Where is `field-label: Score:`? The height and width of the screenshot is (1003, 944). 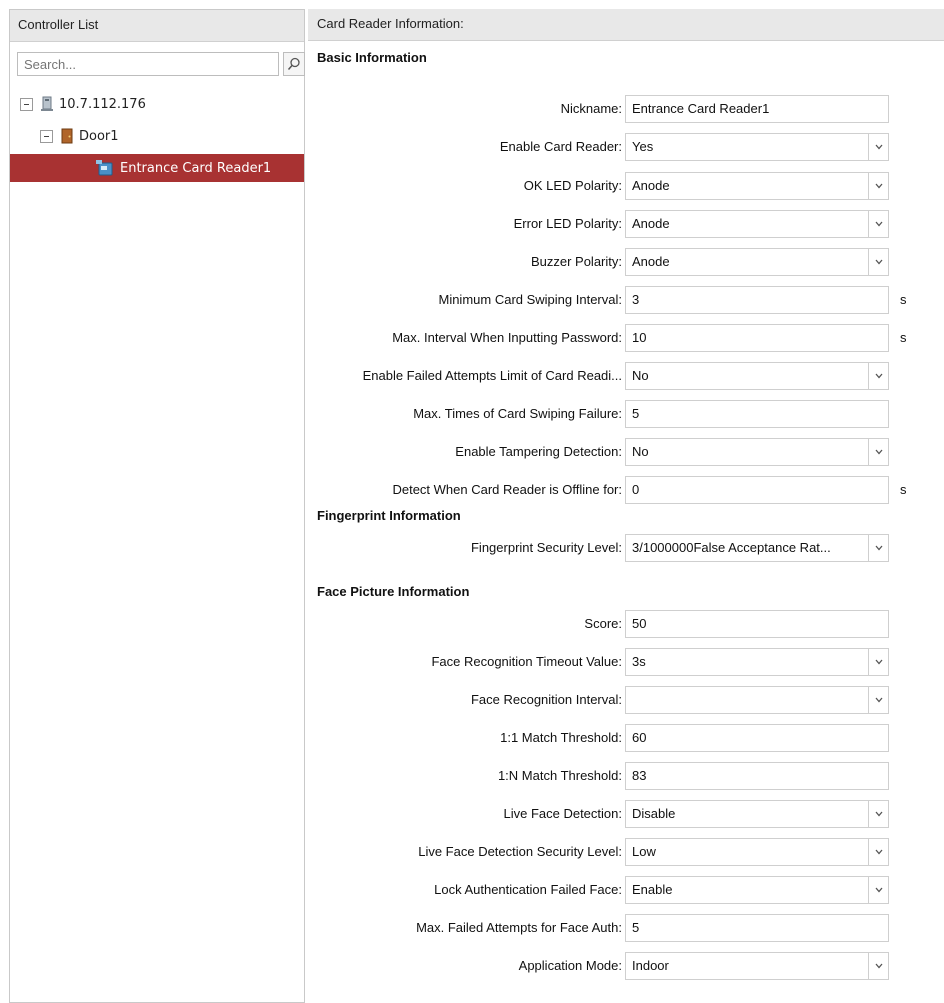
field-label: Score: is located at coordinates (603, 623).